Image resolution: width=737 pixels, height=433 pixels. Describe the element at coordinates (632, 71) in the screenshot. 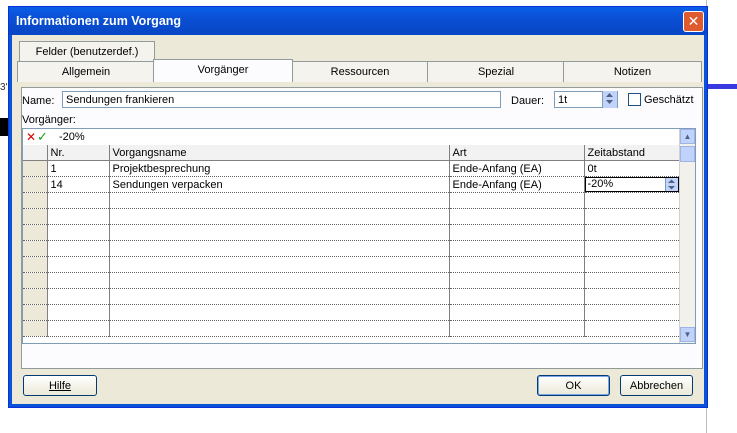

I see `tab-notes: Notizen` at that location.